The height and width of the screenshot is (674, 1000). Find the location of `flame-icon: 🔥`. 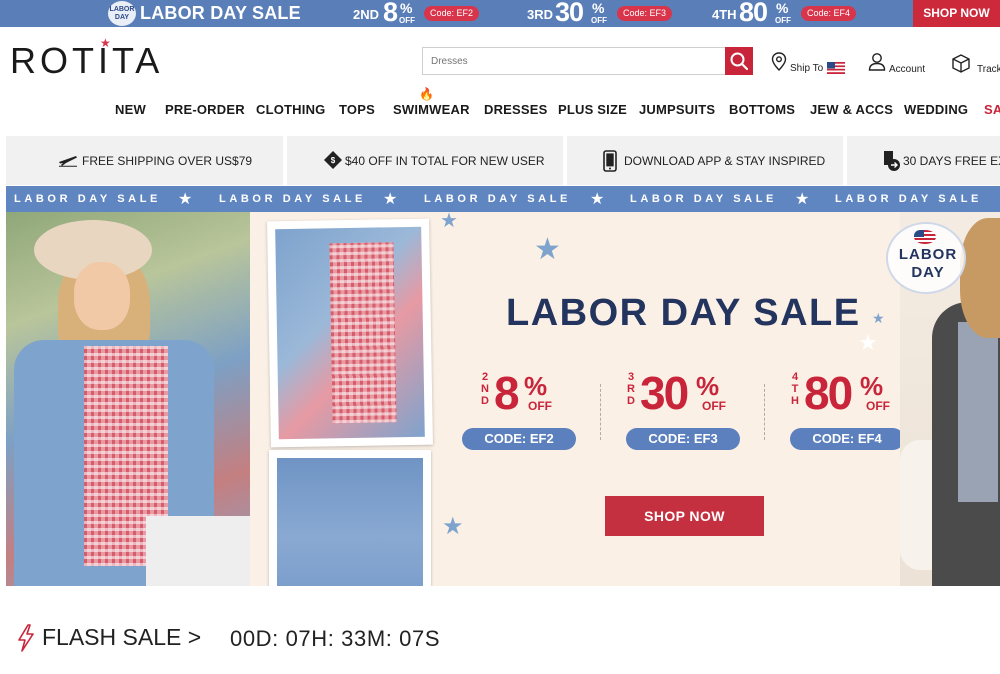

flame-icon: 🔥 is located at coordinates (427, 94).